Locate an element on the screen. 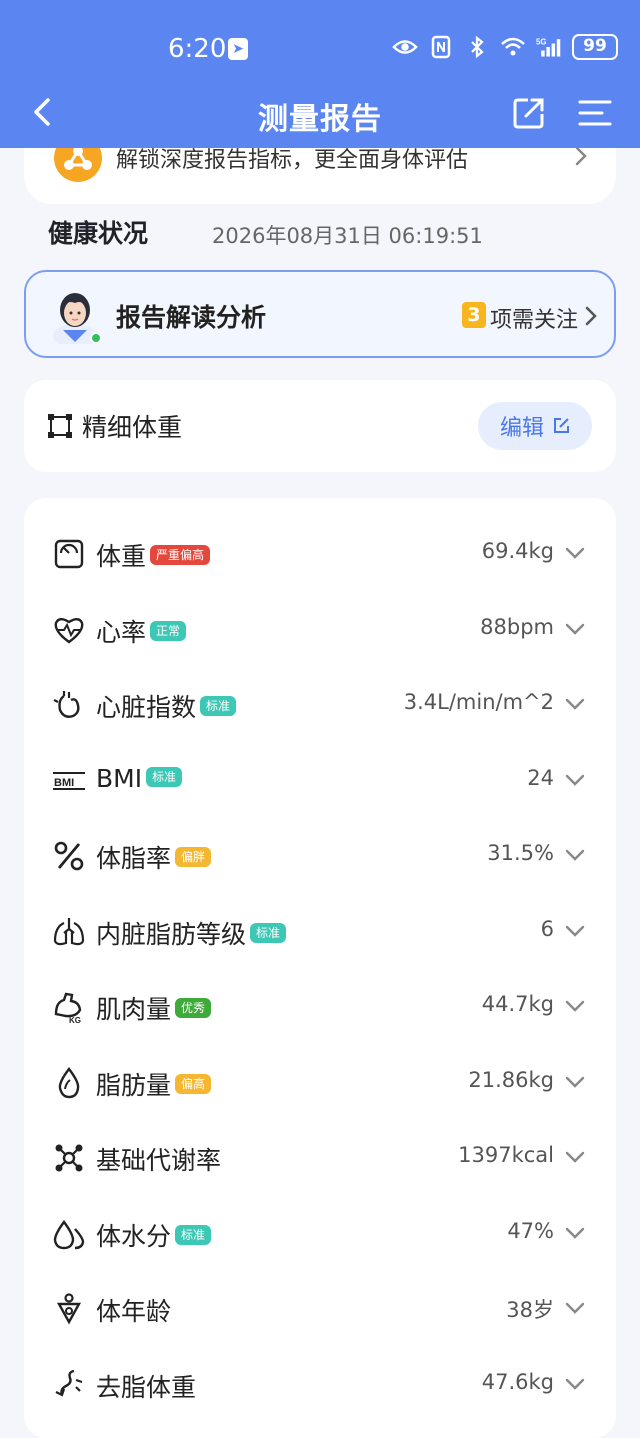 This screenshot has width=640, height=1438. svg-text: KG is located at coordinates (75, 1020).